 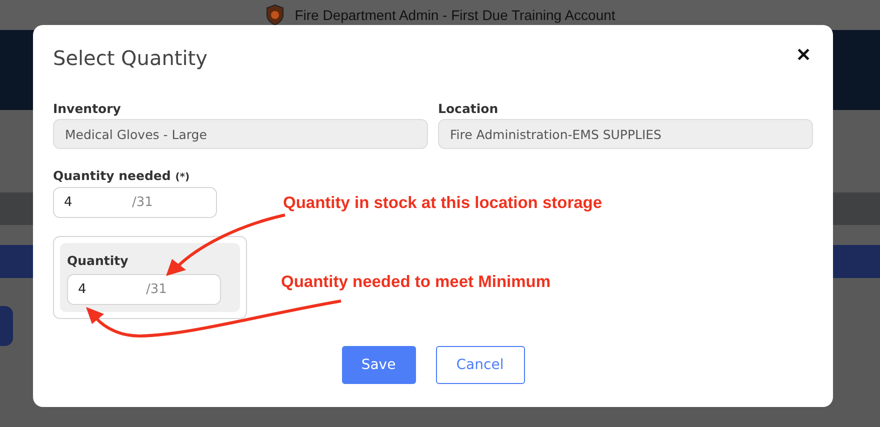 I want to click on read-only-field: Fire Administration-EMS SUPPLIES, so click(x=625, y=134).